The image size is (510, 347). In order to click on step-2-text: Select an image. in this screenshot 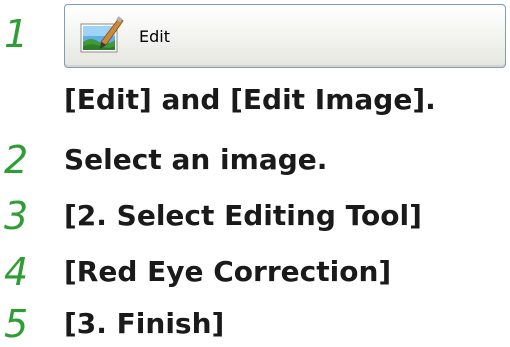, I will do `click(196, 159)`.